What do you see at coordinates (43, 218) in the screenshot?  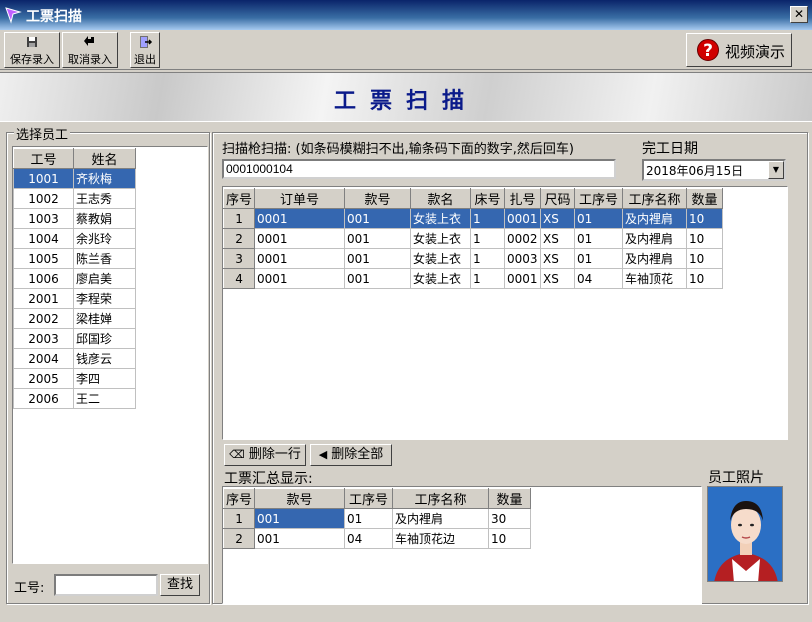 I see `employee-cell: 1003` at bounding box center [43, 218].